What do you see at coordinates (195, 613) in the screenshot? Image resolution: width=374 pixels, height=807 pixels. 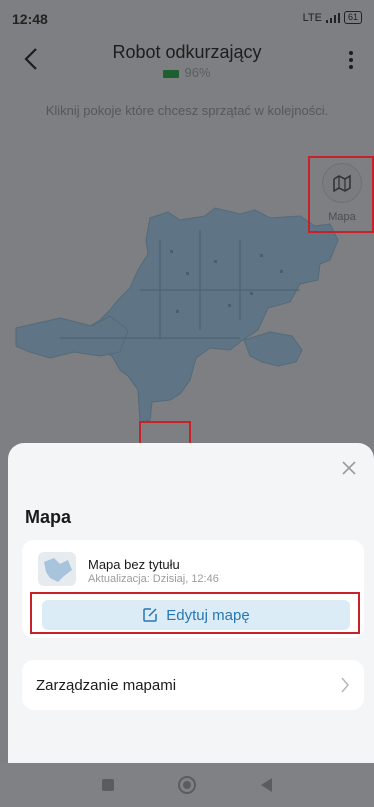 I see `annotation-highlight-edit-button` at bounding box center [195, 613].